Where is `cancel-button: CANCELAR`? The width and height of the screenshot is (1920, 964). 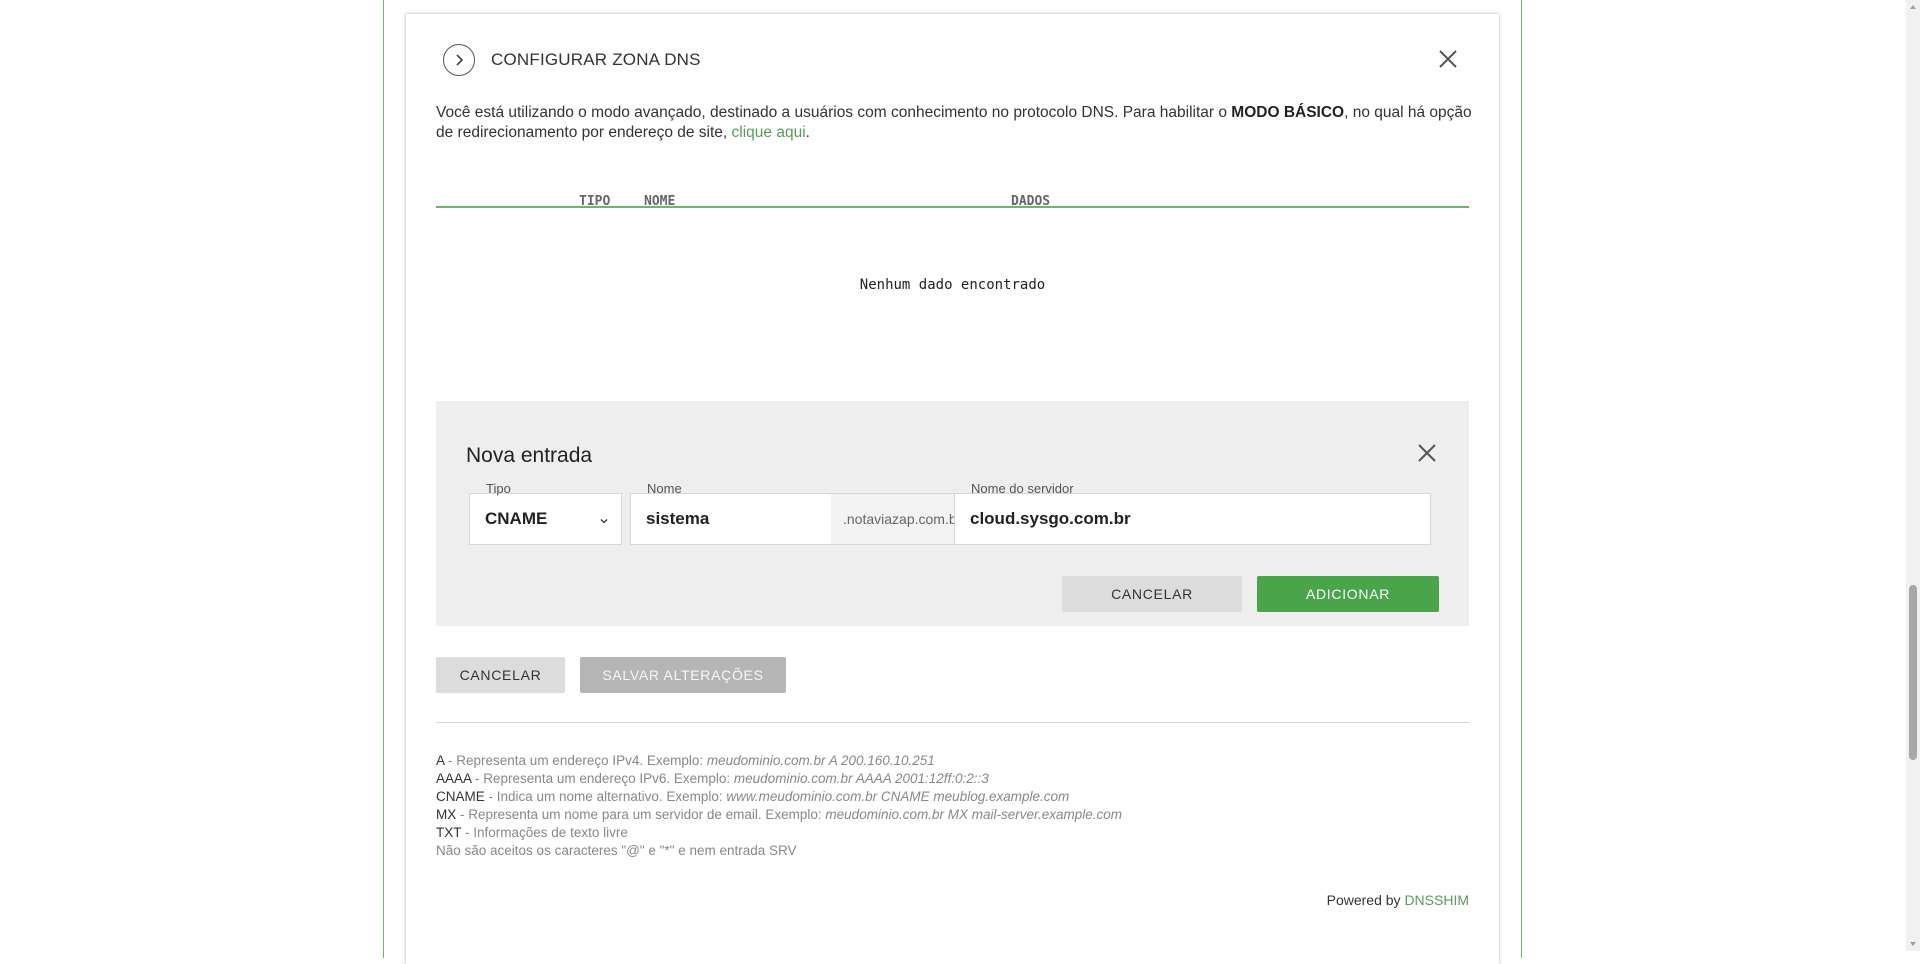 cancel-button: CANCELAR is located at coordinates (500, 675).